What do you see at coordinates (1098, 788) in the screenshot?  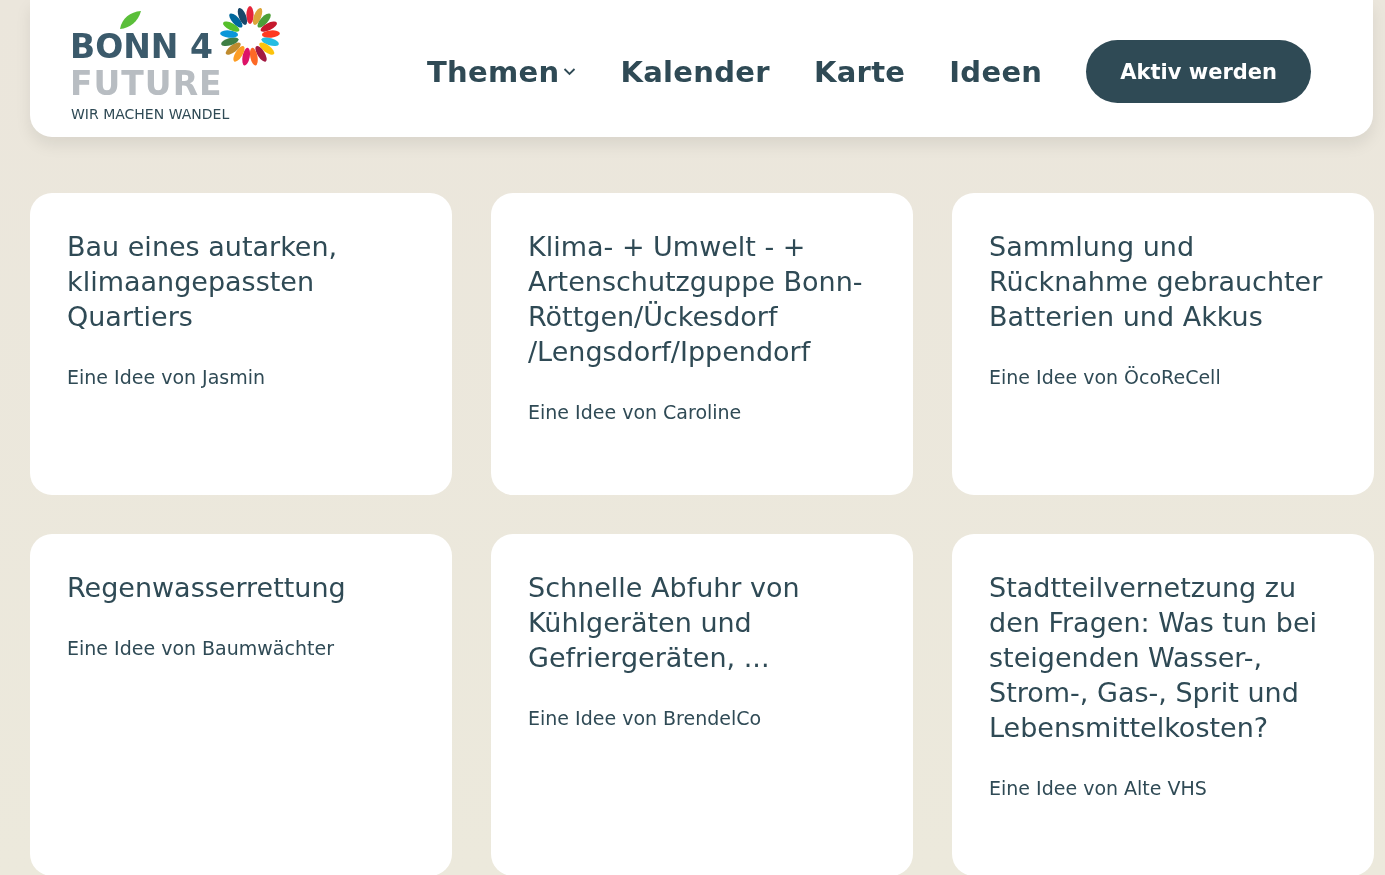 I see `idea-author: Eine Idee von Alte VHS` at bounding box center [1098, 788].